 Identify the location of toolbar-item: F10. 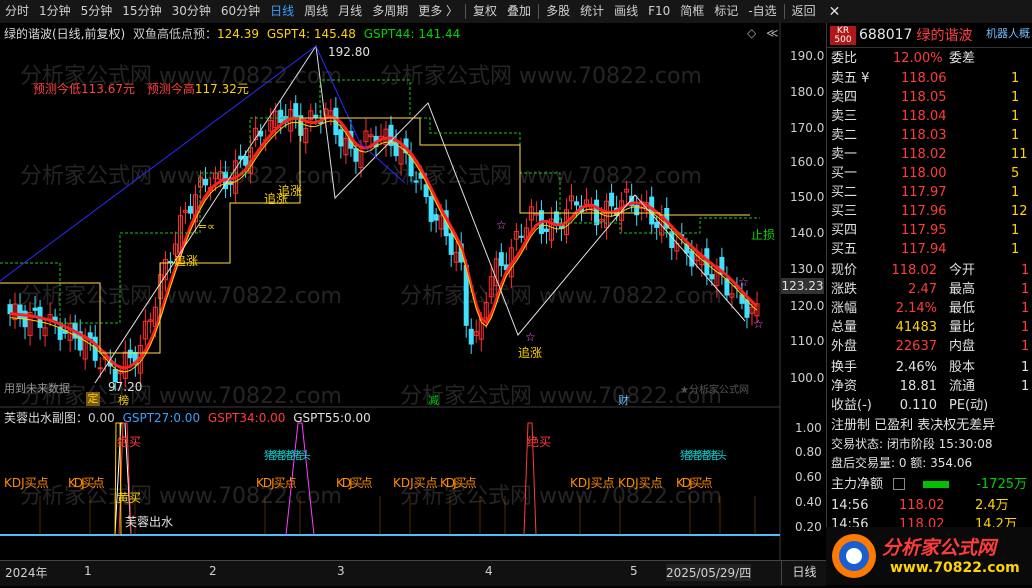
(659, 11).